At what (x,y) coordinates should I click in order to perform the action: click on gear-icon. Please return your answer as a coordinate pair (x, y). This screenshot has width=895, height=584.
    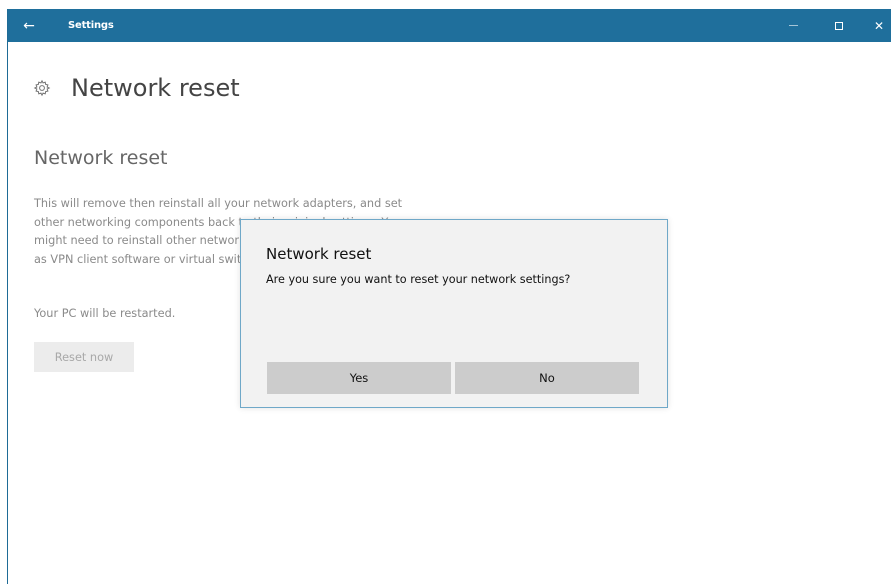
    Looking at the image, I should click on (42, 88).